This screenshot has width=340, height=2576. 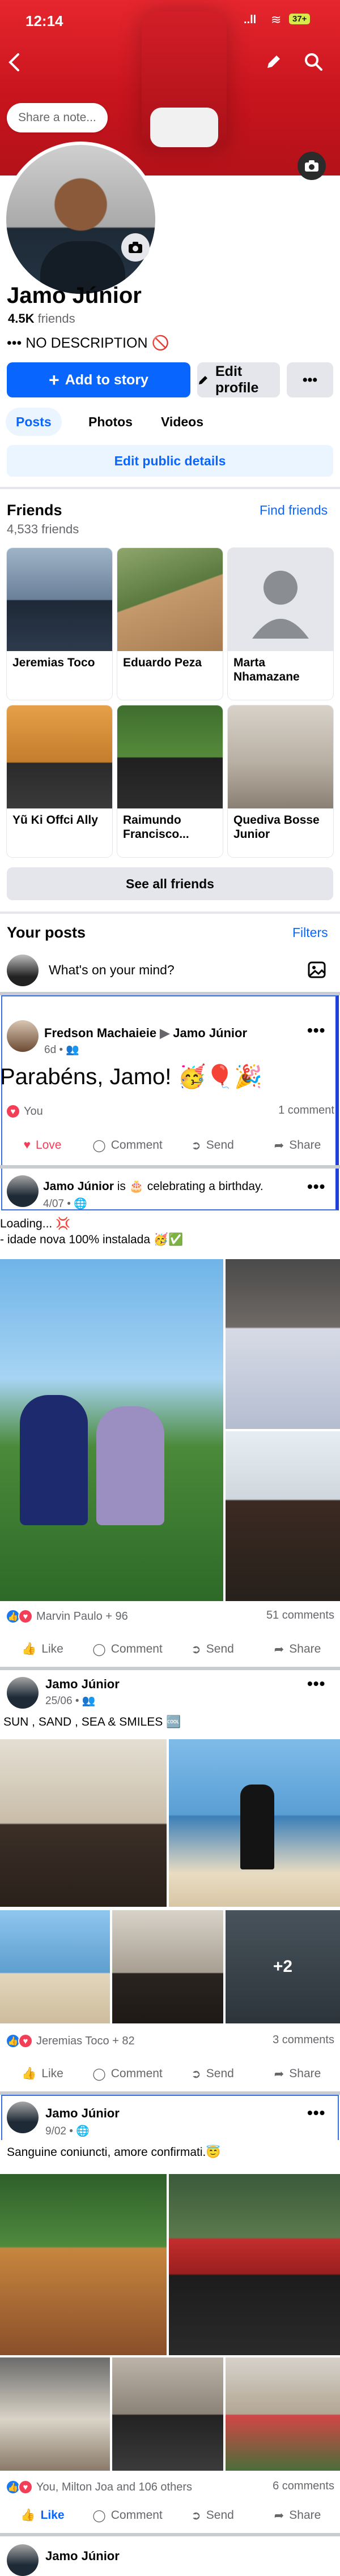 I want to click on comments-count: 51 comments, so click(x=300, y=1615).